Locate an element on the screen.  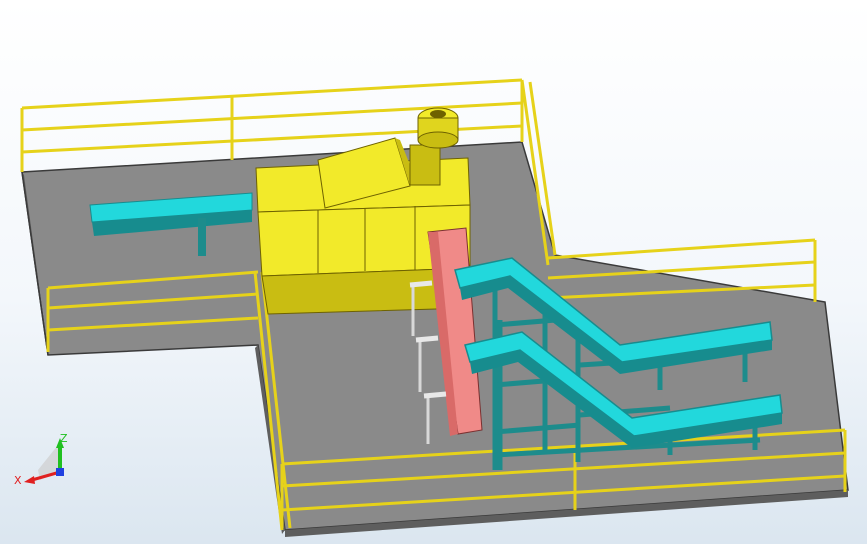
y-axis-icon is located at coordinates (60, 472).